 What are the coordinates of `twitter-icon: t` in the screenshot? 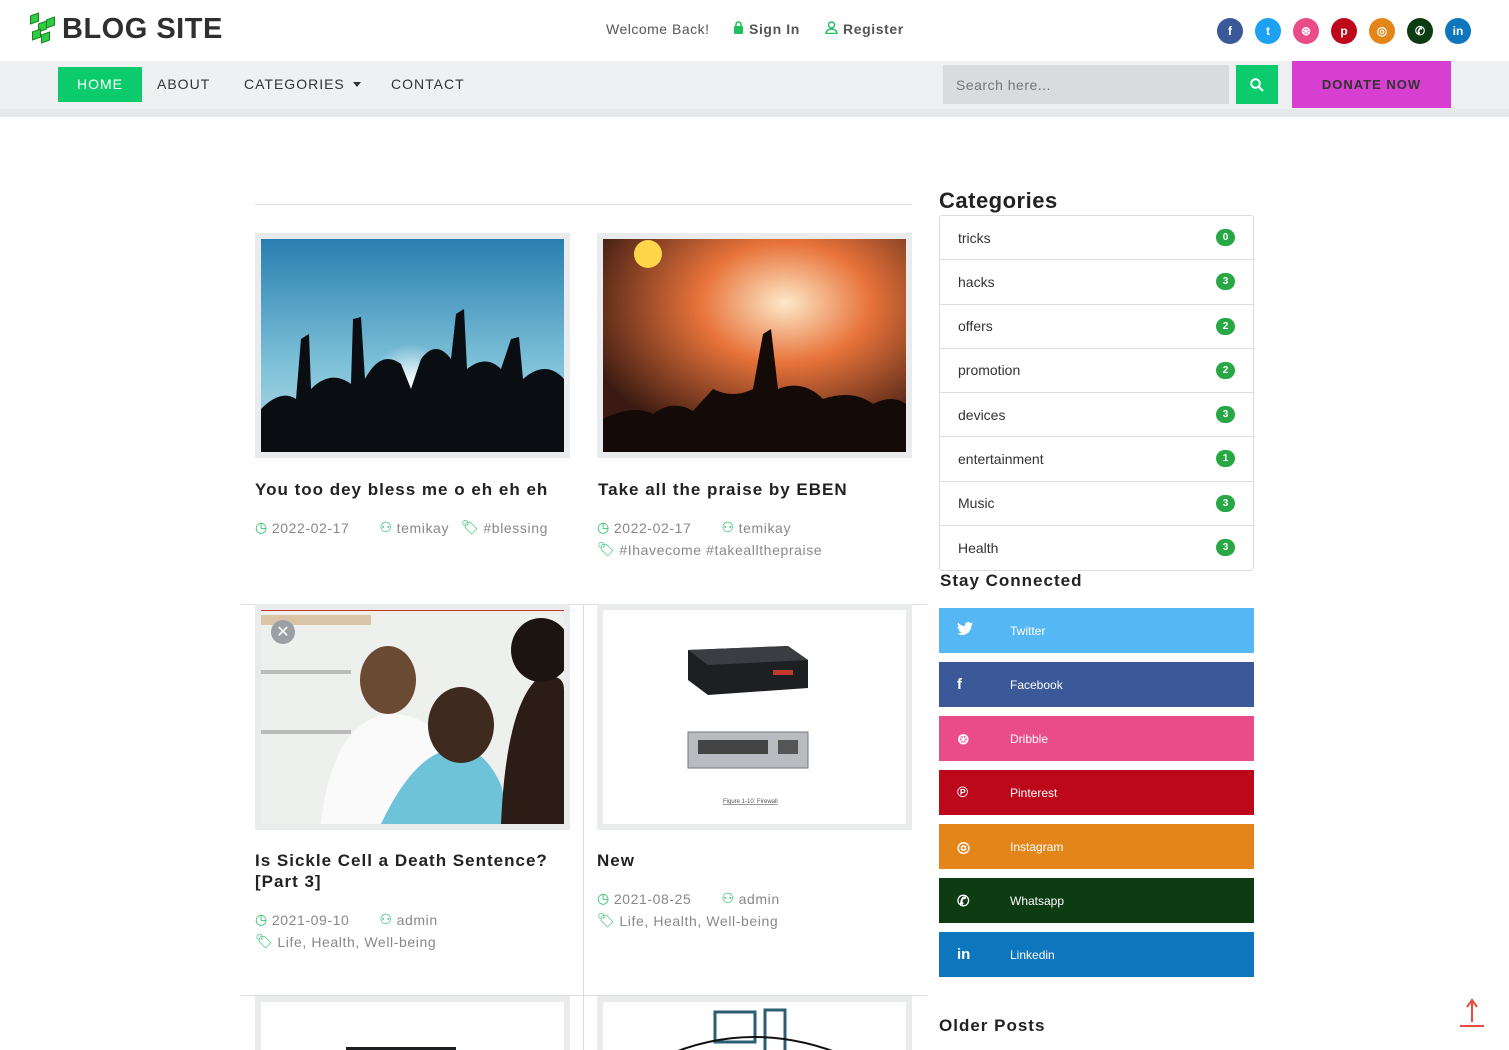 It's located at (1268, 31).